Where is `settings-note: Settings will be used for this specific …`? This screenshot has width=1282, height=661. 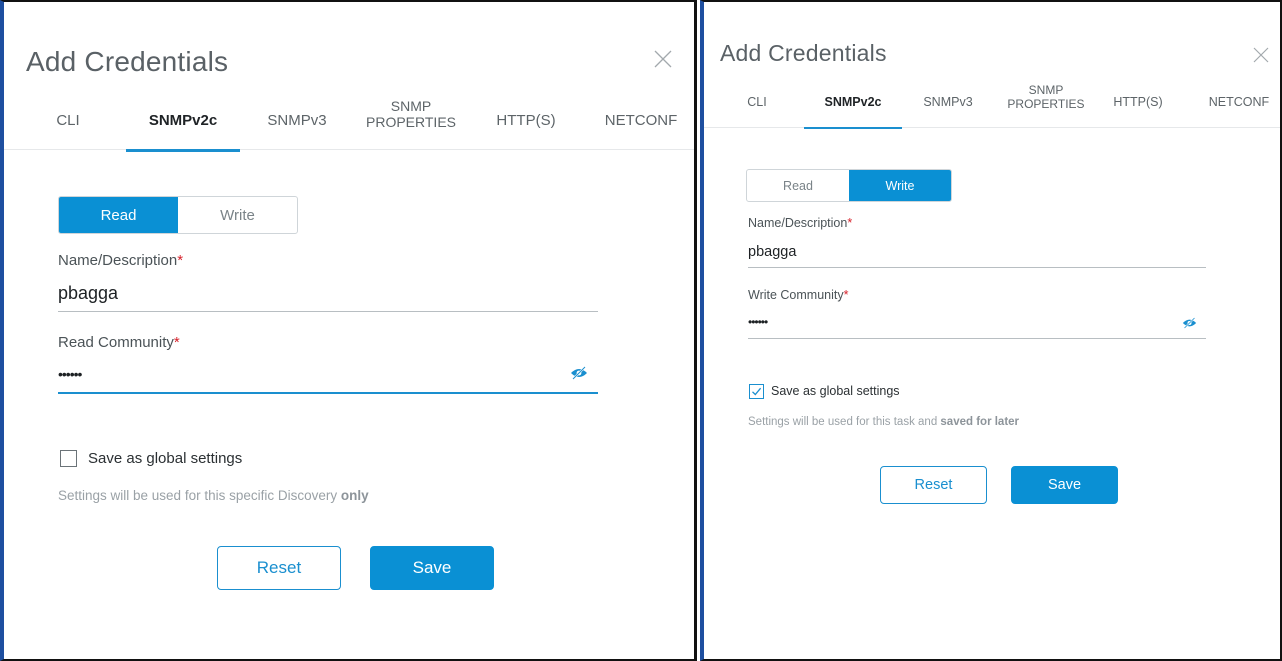 settings-note: Settings will be used for this specific … is located at coordinates (213, 495).